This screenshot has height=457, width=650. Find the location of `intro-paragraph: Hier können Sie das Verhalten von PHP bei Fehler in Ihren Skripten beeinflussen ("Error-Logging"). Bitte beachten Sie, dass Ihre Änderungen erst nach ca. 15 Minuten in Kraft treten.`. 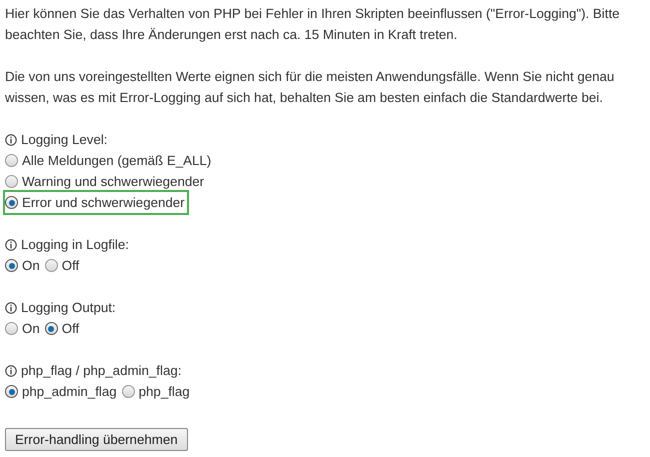

intro-paragraph: Hier können Sie das Verhalten von PHP bei Fehler in Ihren Skripten beeinflussen ("Error-Logging"). Bitte beachten Sie, dass Ihre Änderungen erst nach ca. 15 Minuten in Kraft treten. is located at coordinates (313, 24).